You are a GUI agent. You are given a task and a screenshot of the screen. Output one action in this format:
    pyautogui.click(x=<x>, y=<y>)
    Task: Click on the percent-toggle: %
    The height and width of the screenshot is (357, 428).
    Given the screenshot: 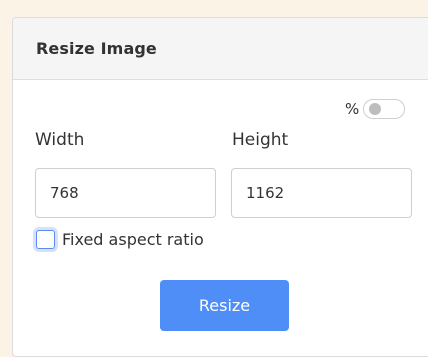 What is the action you would take?
    pyautogui.click(x=375, y=109)
    